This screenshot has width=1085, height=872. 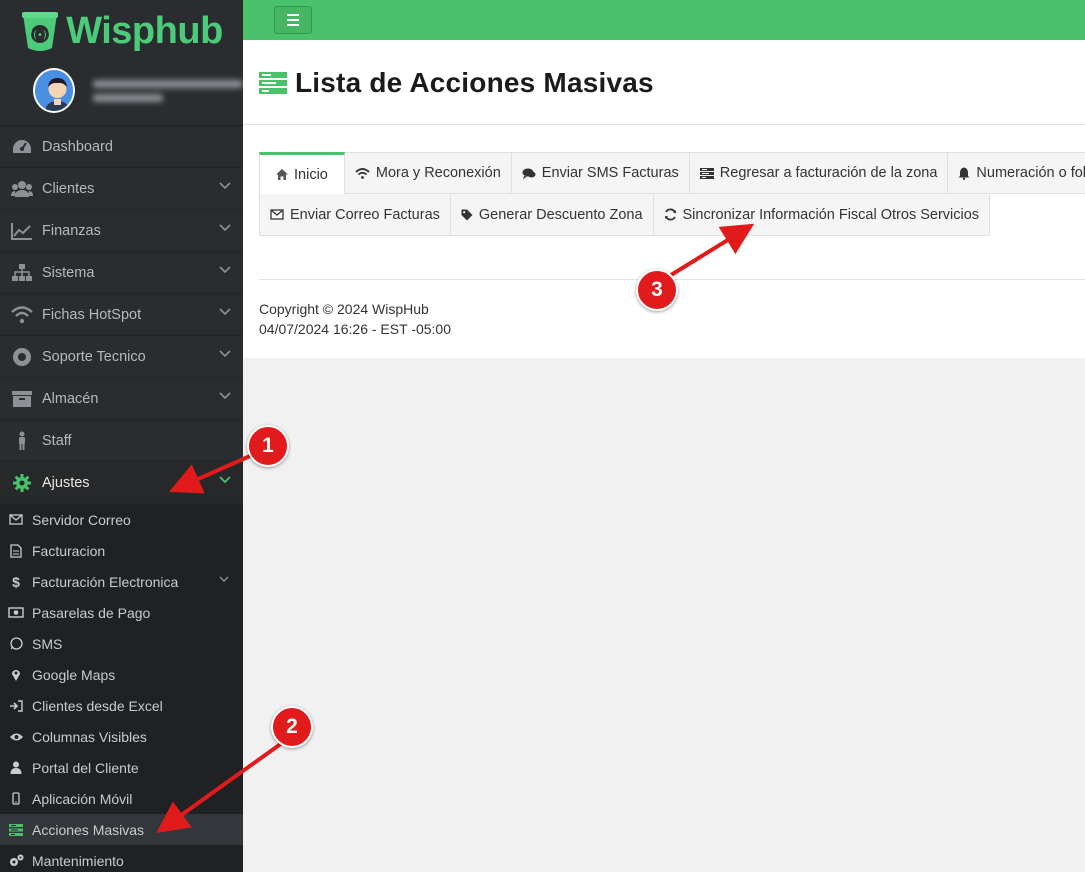 I want to click on submenu-item-facturacion-electronica: $ Facturación Electronica, so click(x=121, y=581).